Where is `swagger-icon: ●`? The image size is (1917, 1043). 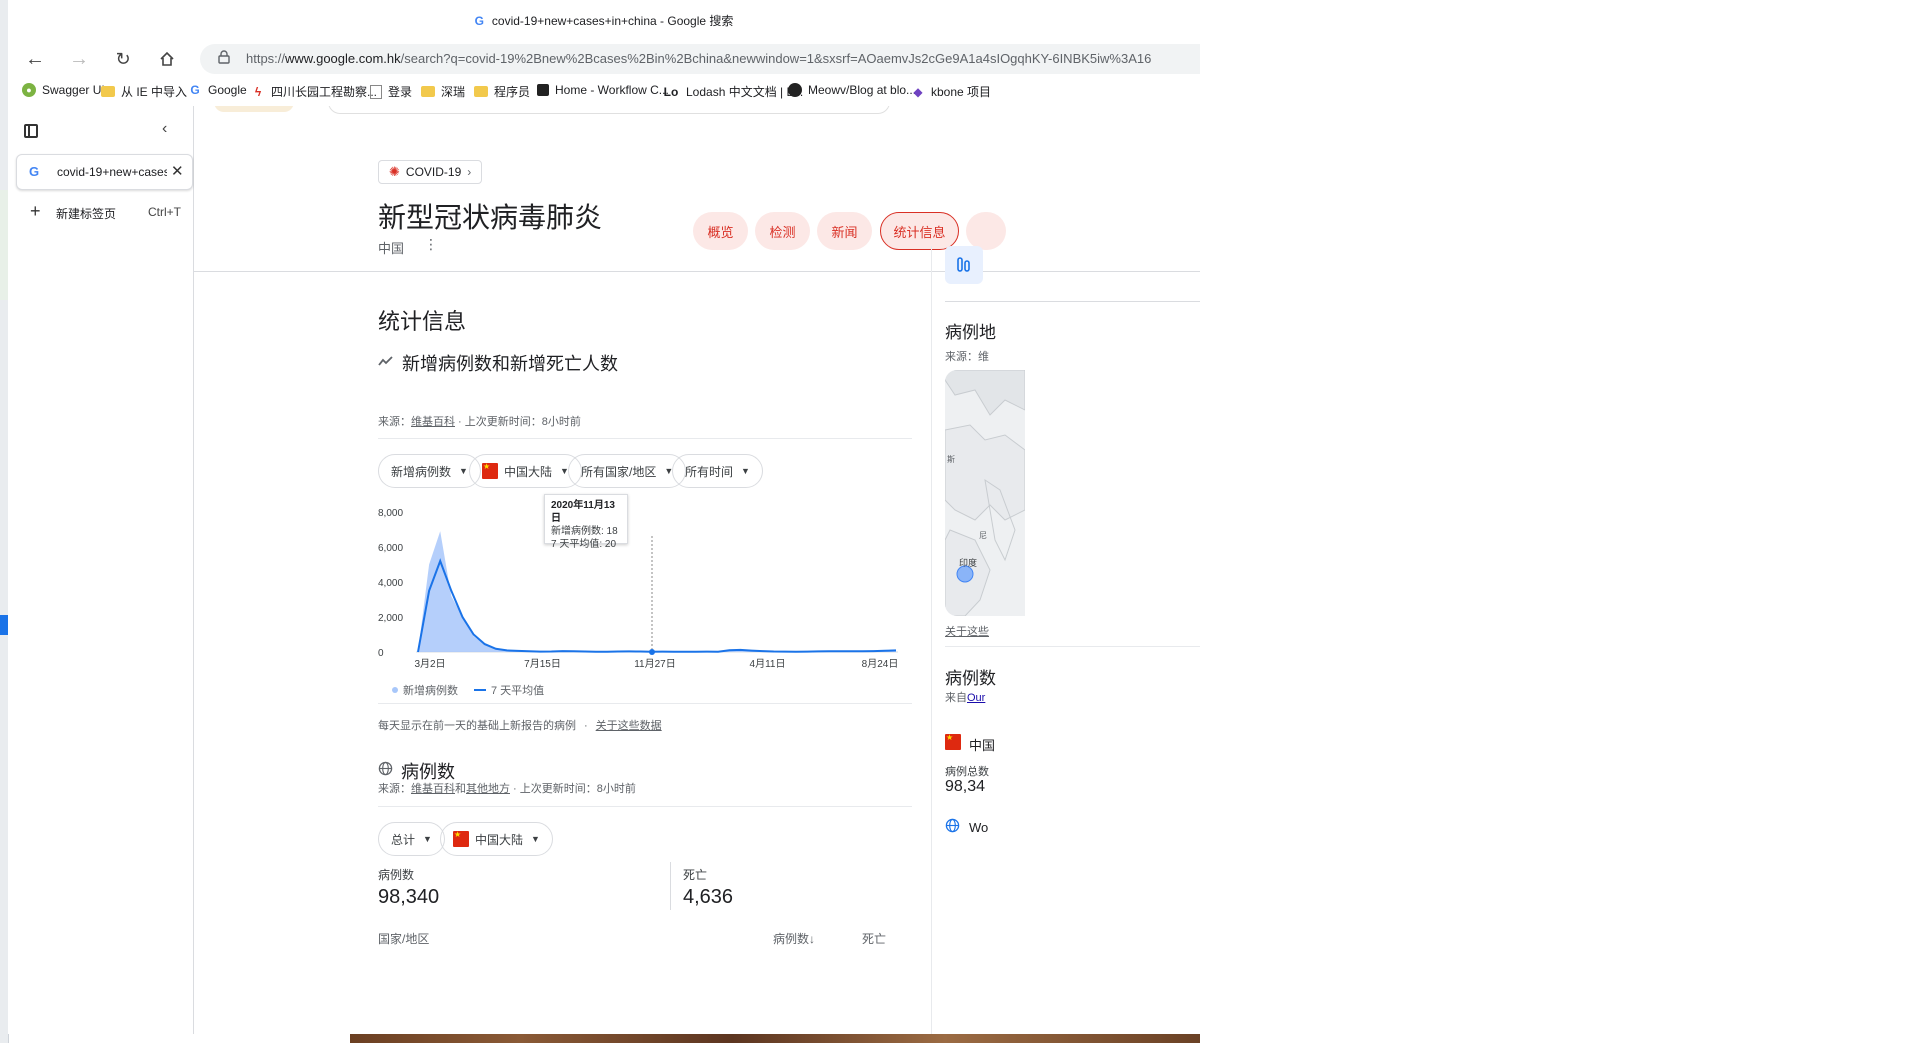
swagger-icon: ● is located at coordinates (29, 90).